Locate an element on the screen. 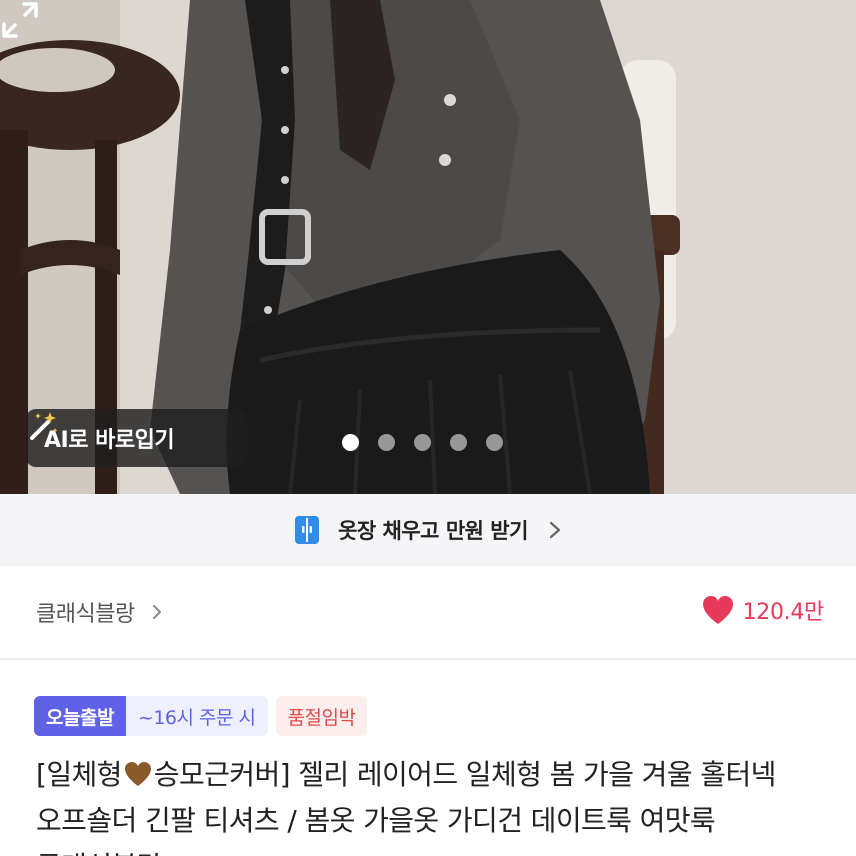  brand-name: 클래식블랑 is located at coordinates (85, 614).